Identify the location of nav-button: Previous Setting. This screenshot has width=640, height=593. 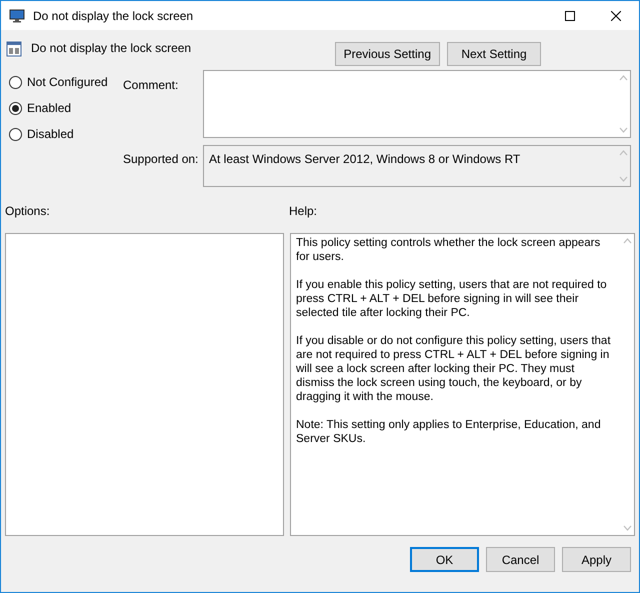
(387, 54).